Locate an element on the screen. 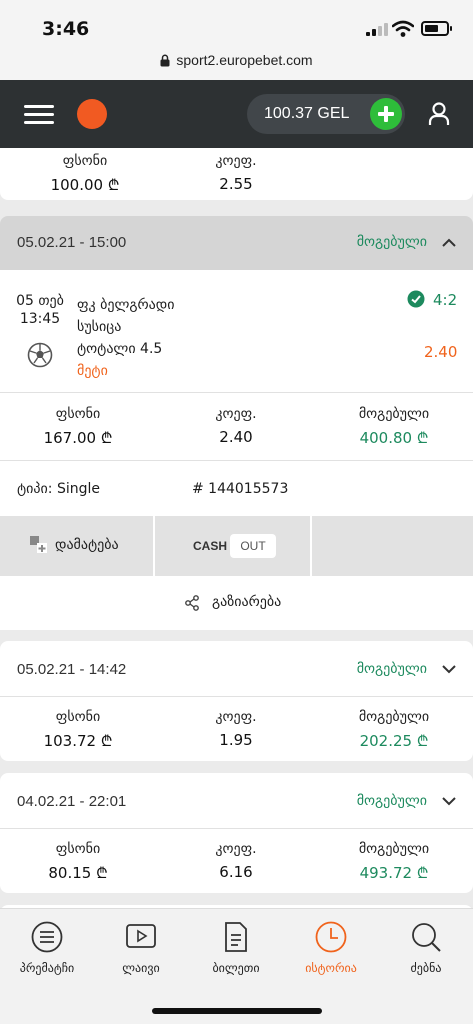  document-icon is located at coordinates (236, 937).